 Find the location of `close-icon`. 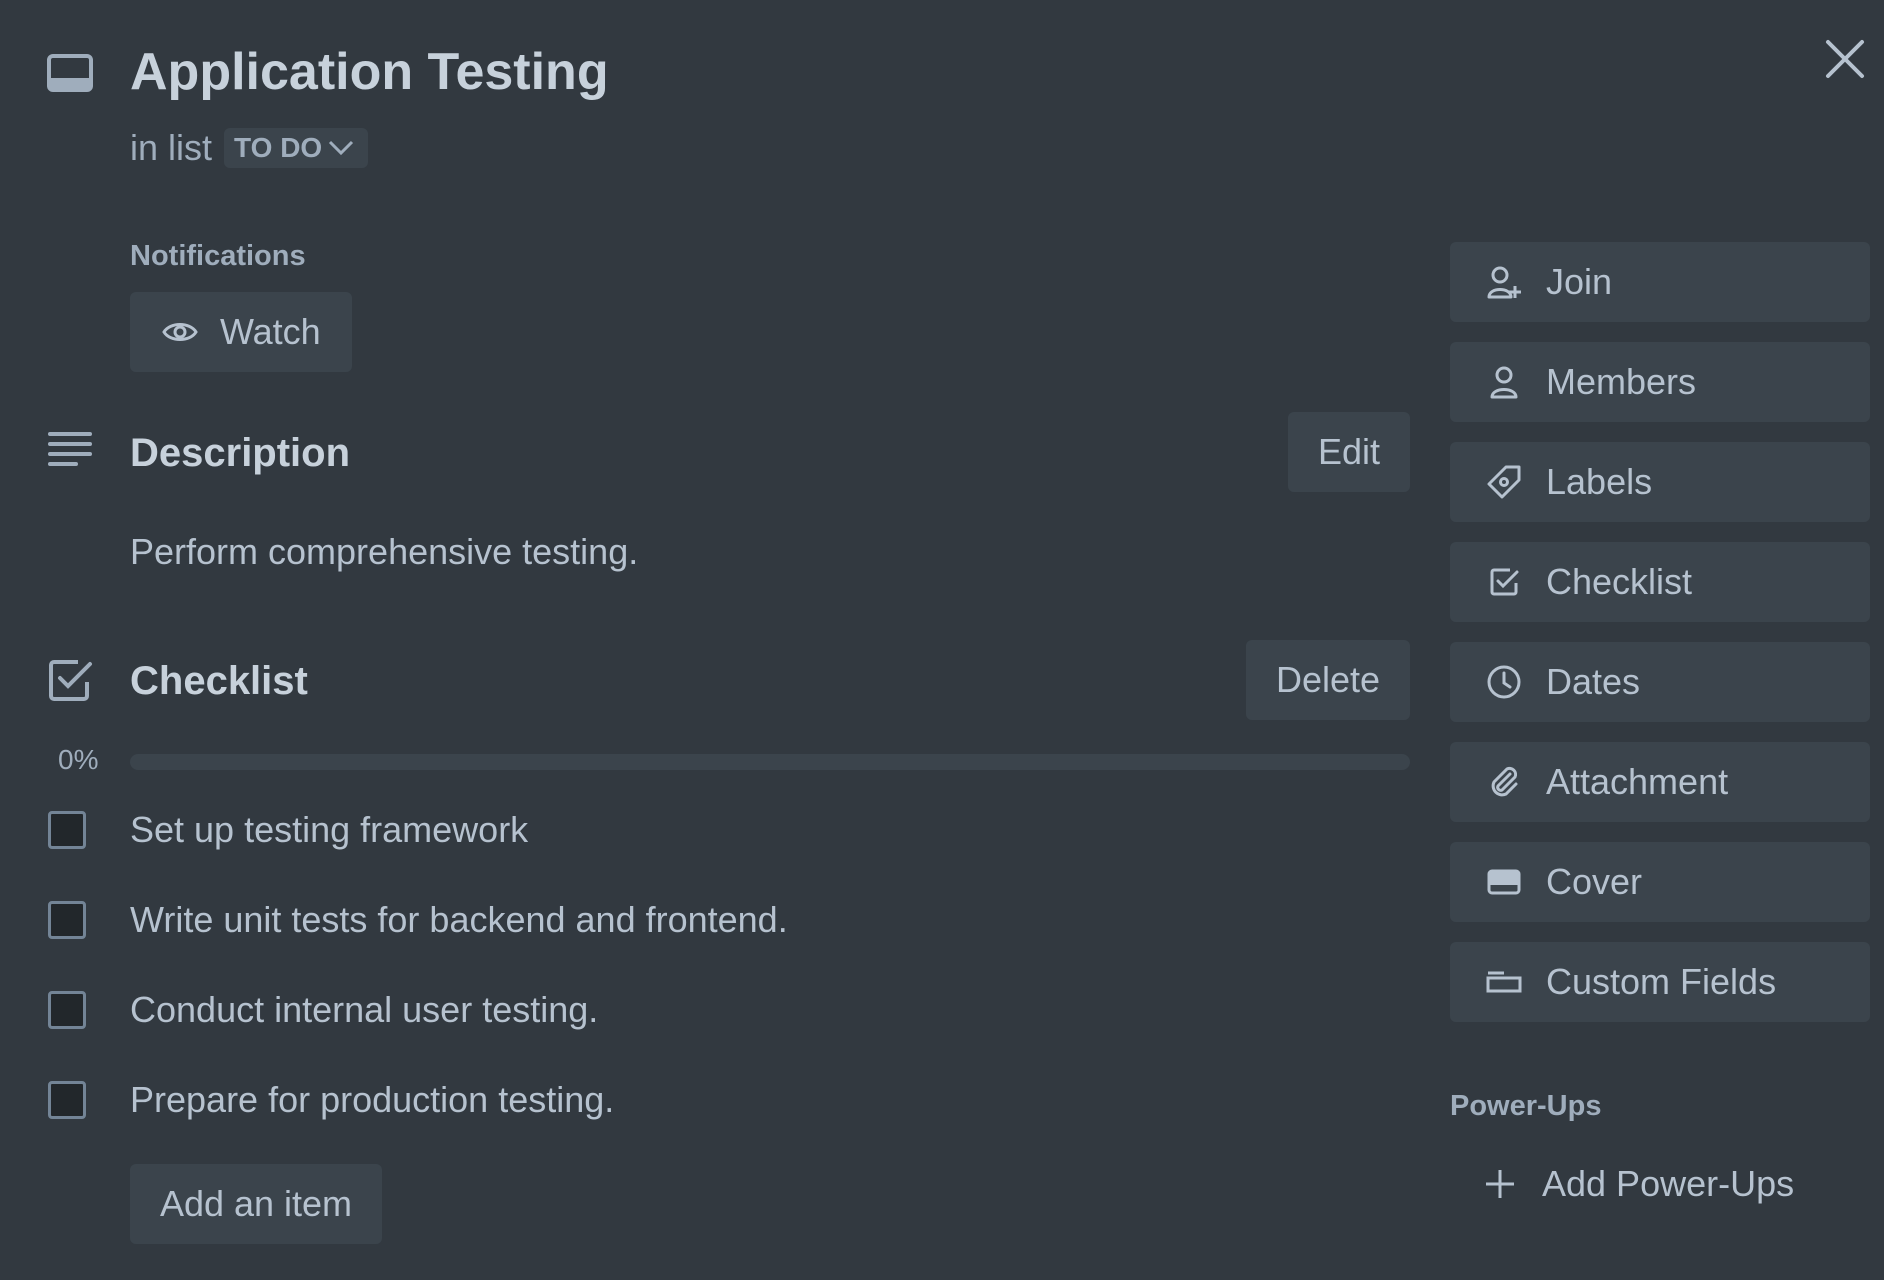

close-icon is located at coordinates (1845, 59).